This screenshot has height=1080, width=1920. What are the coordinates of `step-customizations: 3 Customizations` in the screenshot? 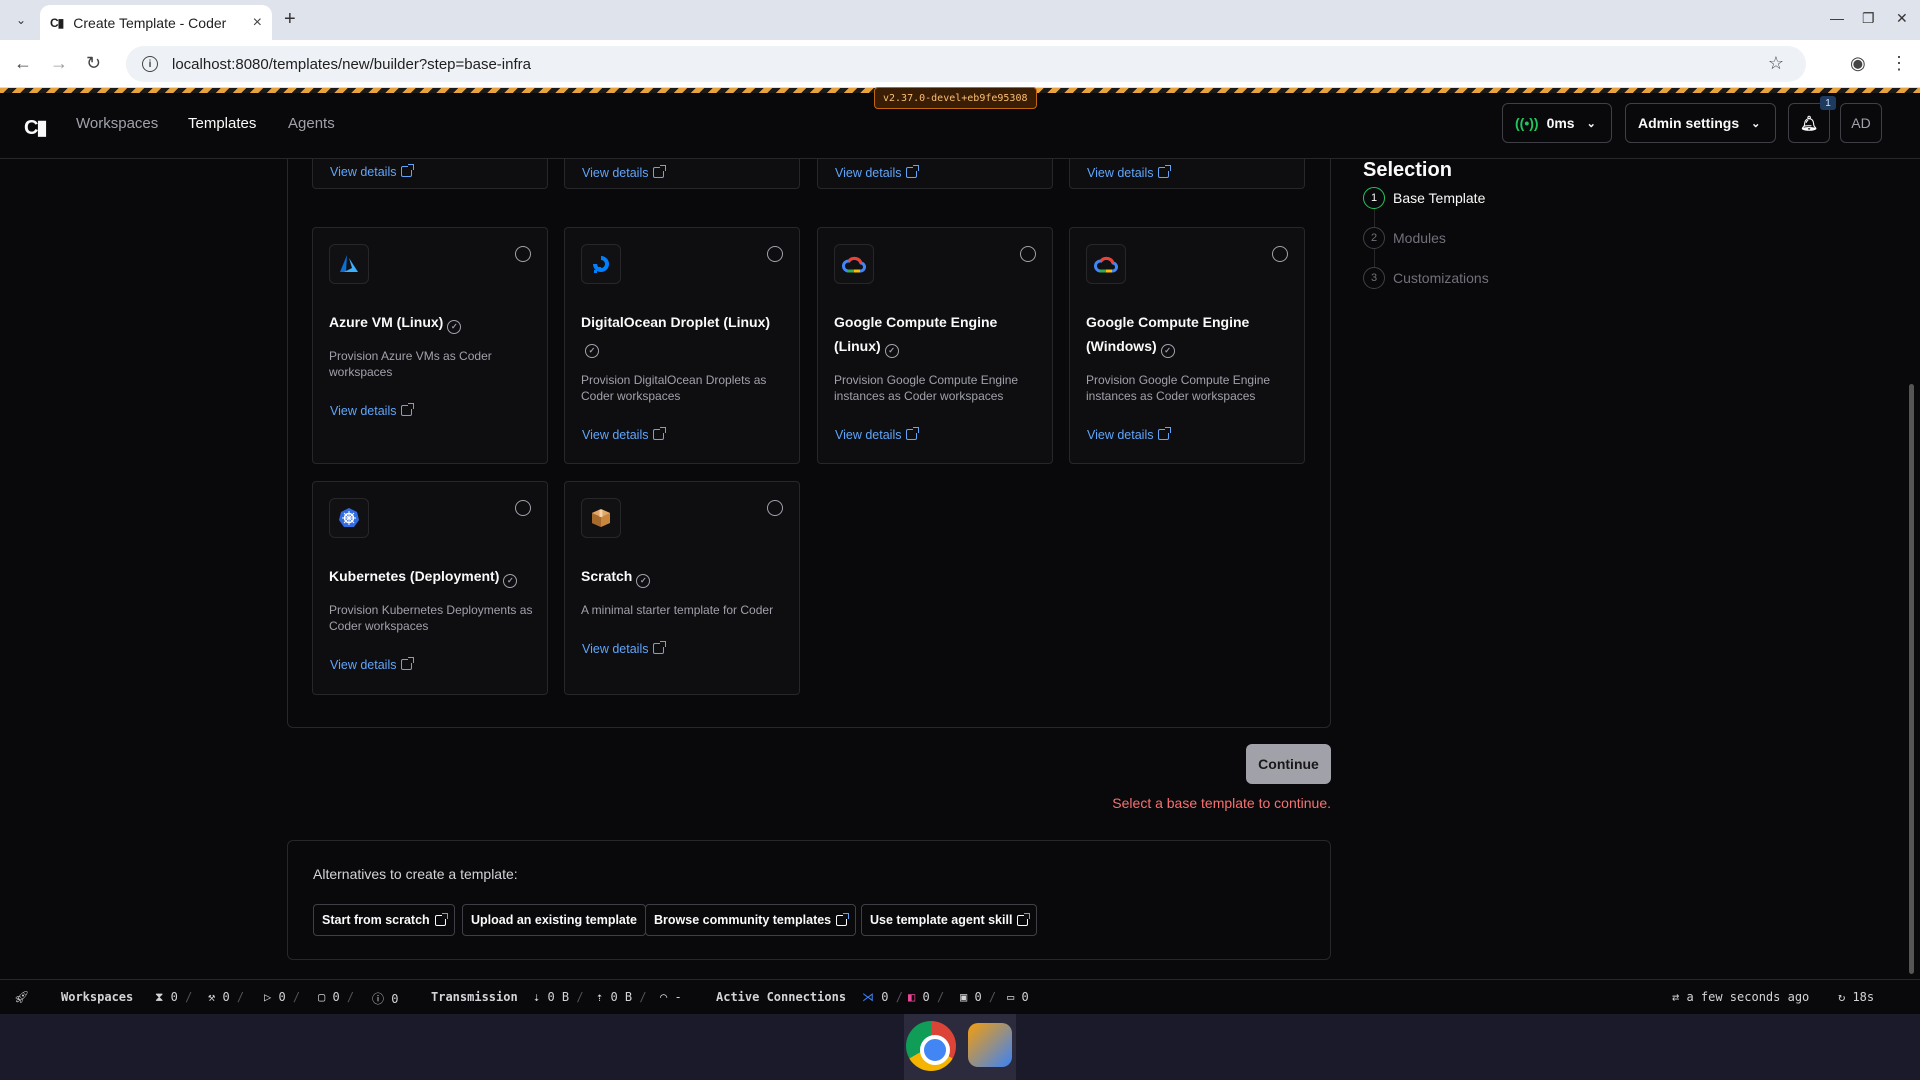 It's located at (1426, 278).